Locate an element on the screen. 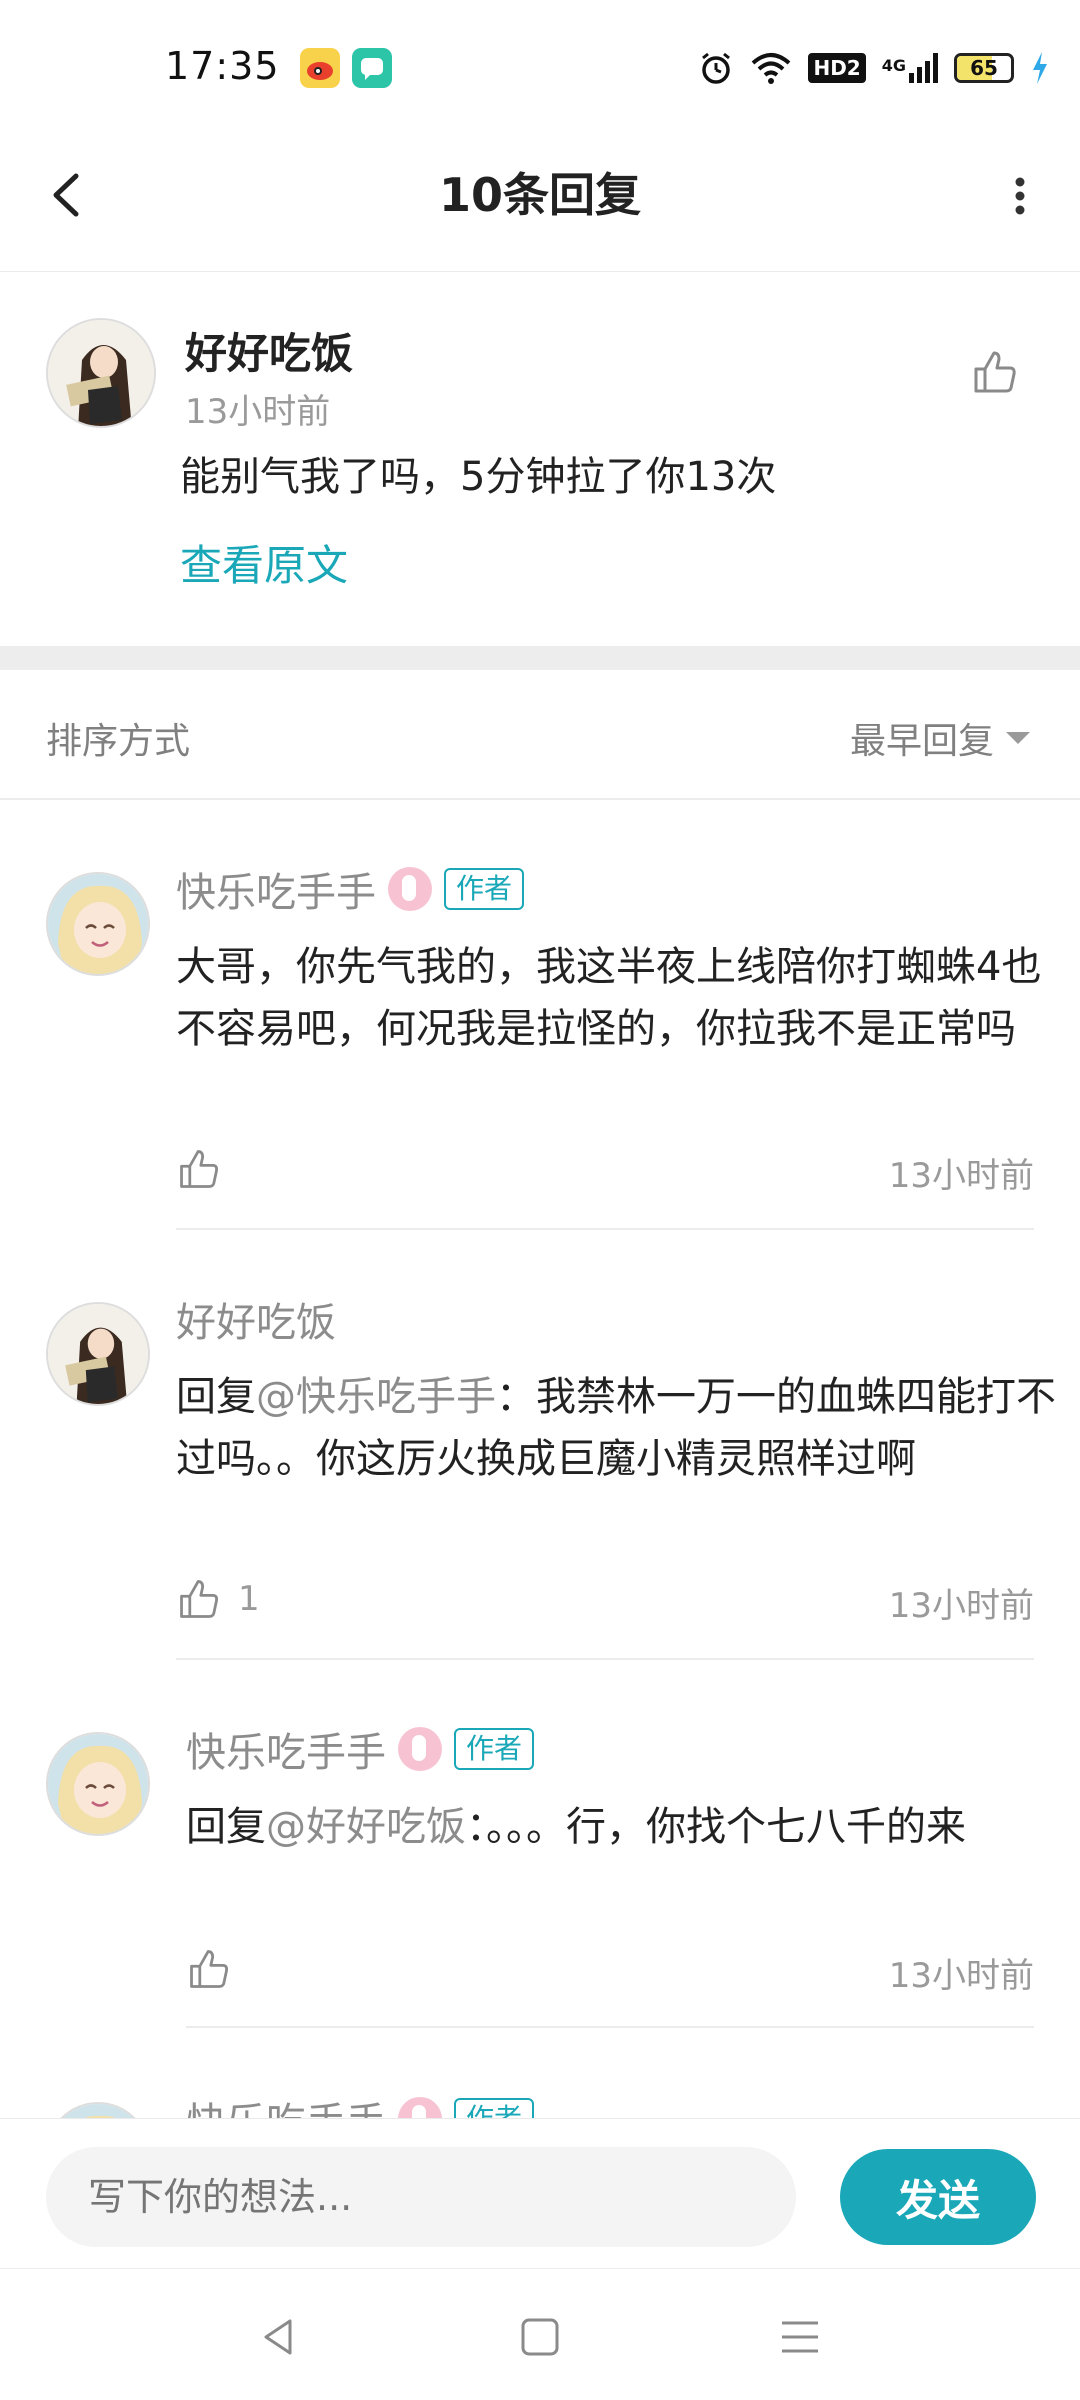 The width and height of the screenshot is (1080, 2400). sort-bar: 排序方式 最早回复 is located at coordinates (540, 735).